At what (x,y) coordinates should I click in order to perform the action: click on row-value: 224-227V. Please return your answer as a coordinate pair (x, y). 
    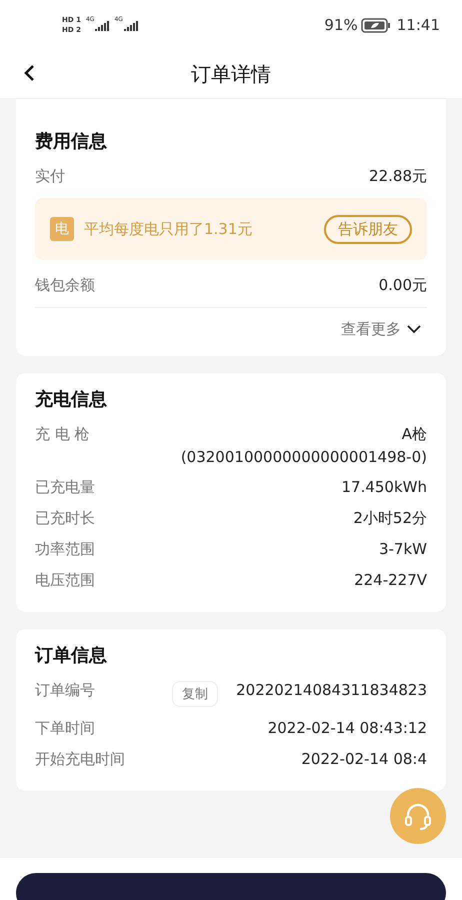
    Looking at the image, I should click on (390, 580).